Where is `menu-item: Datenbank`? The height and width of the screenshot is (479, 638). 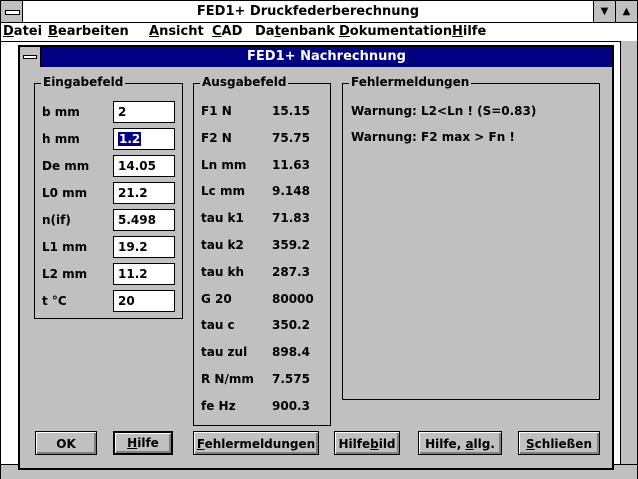 menu-item: Datenbank is located at coordinates (295, 31).